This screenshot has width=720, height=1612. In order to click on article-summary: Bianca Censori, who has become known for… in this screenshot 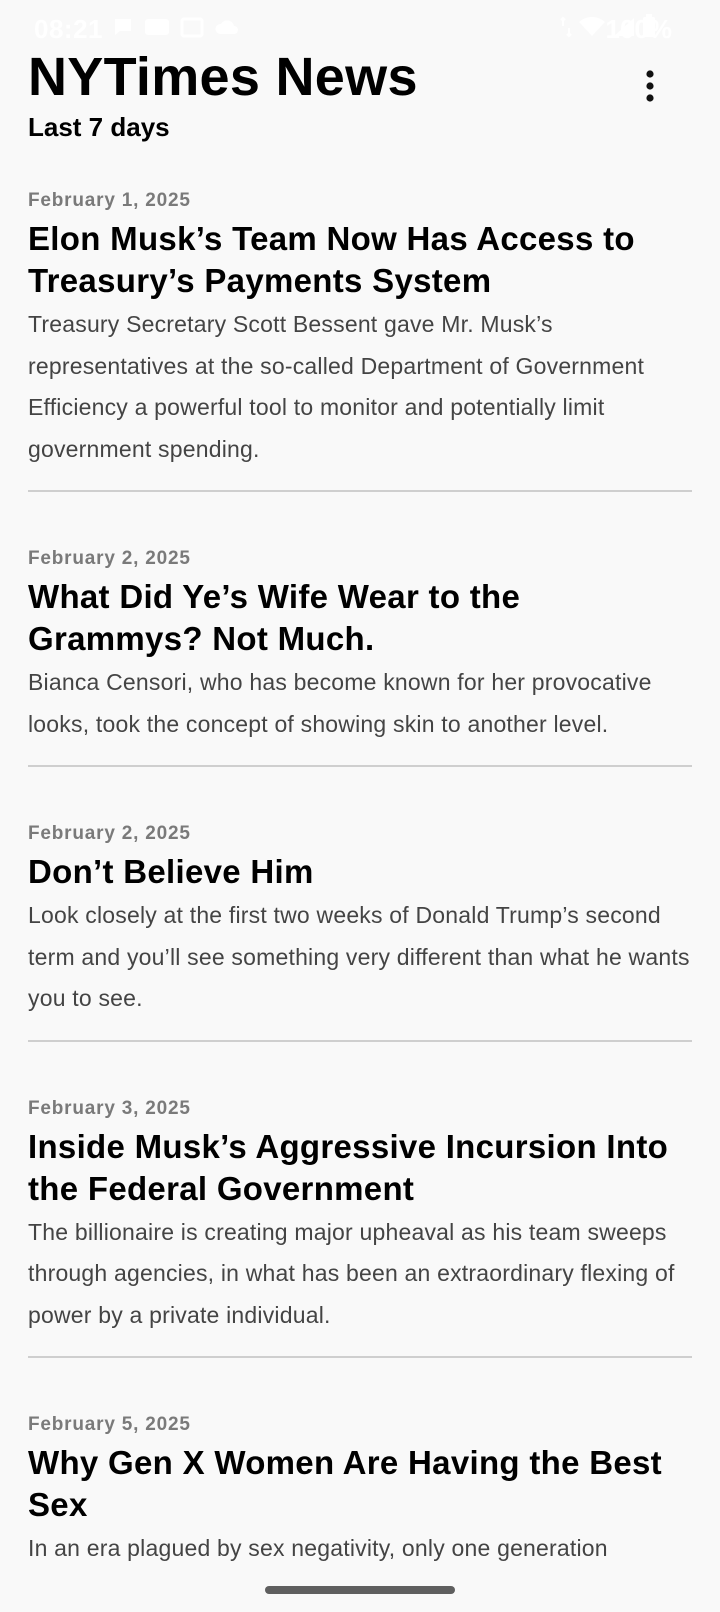, I will do `click(340, 703)`.